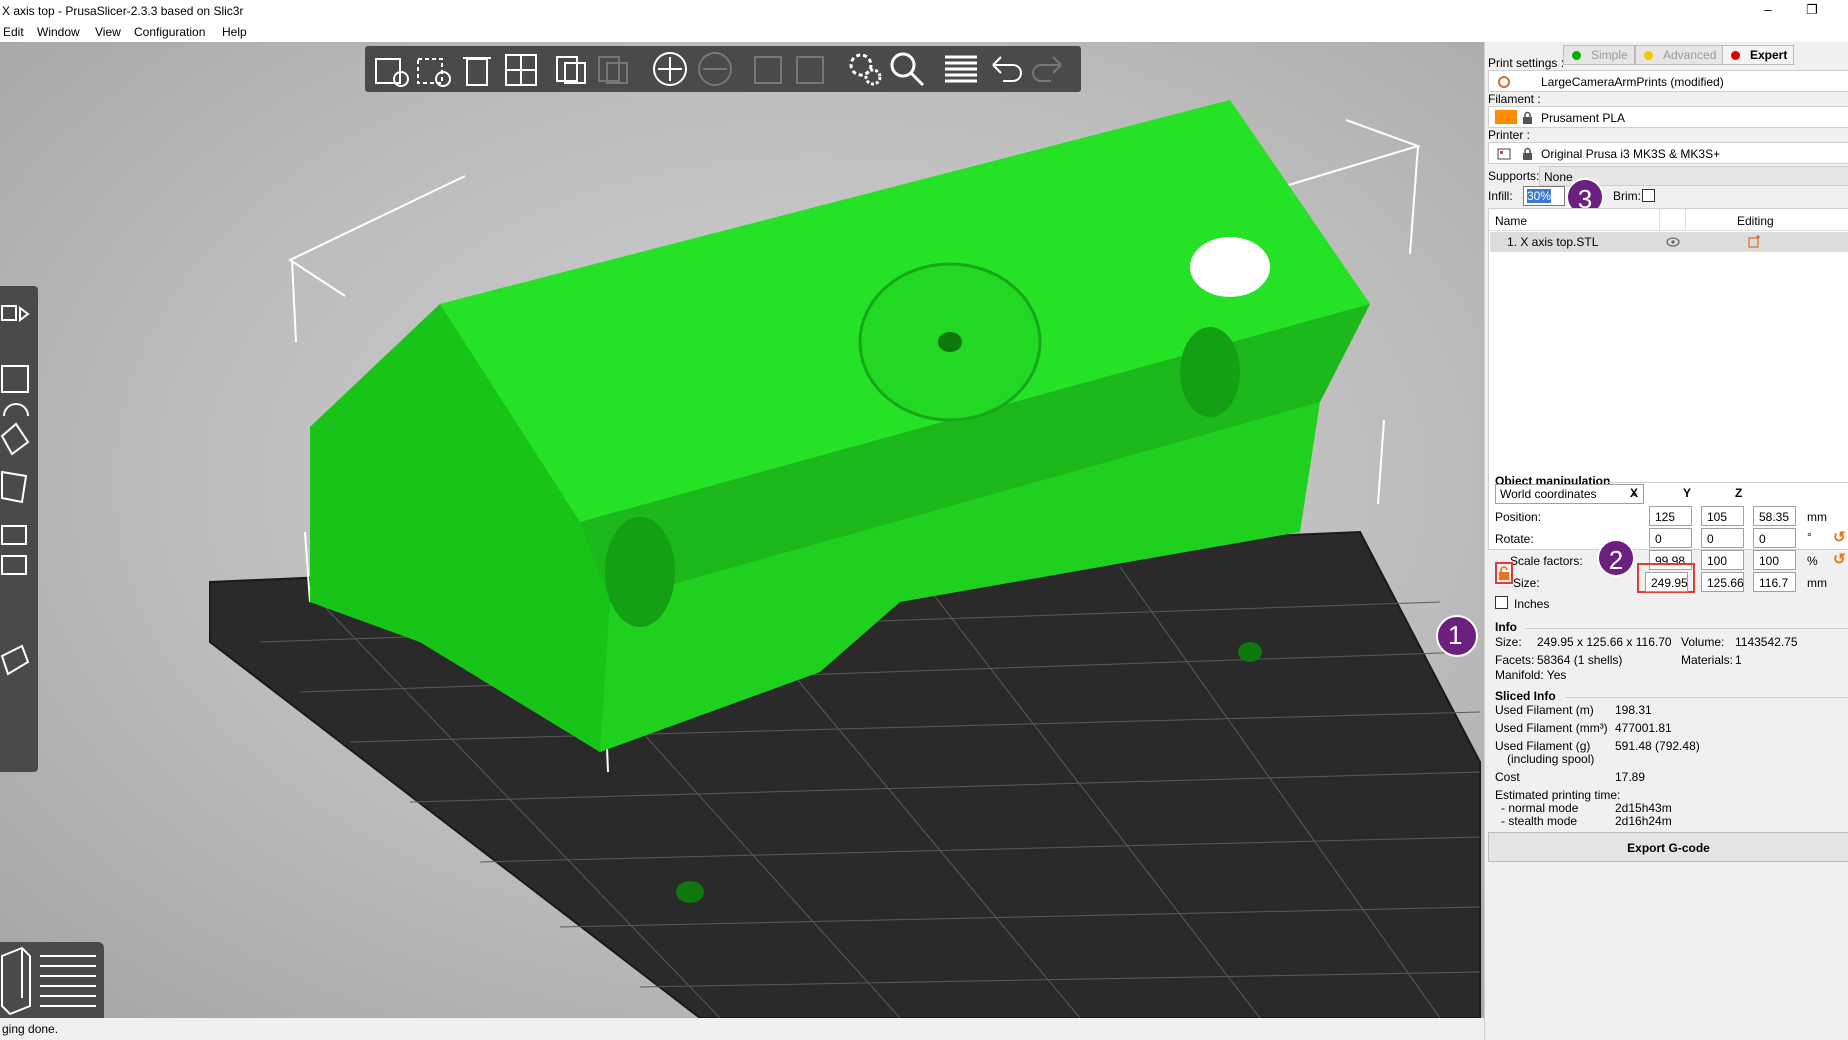  I want to click on remove-instance-icon, so click(715, 69).